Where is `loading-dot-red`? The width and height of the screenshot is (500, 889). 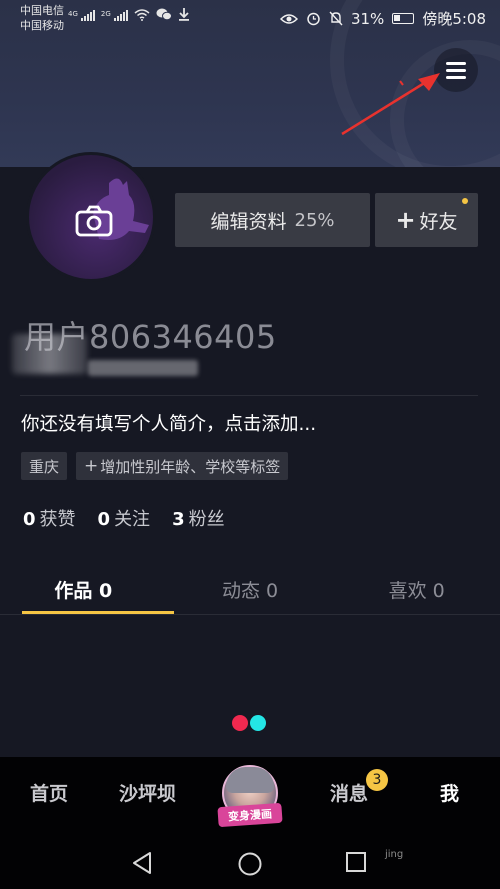
loading-dot-red is located at coordinates (240, 723).